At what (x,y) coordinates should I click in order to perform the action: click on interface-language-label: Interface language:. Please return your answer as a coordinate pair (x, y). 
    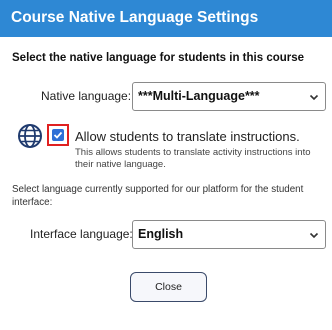
    Looking at the image, I should click on (81, 234).